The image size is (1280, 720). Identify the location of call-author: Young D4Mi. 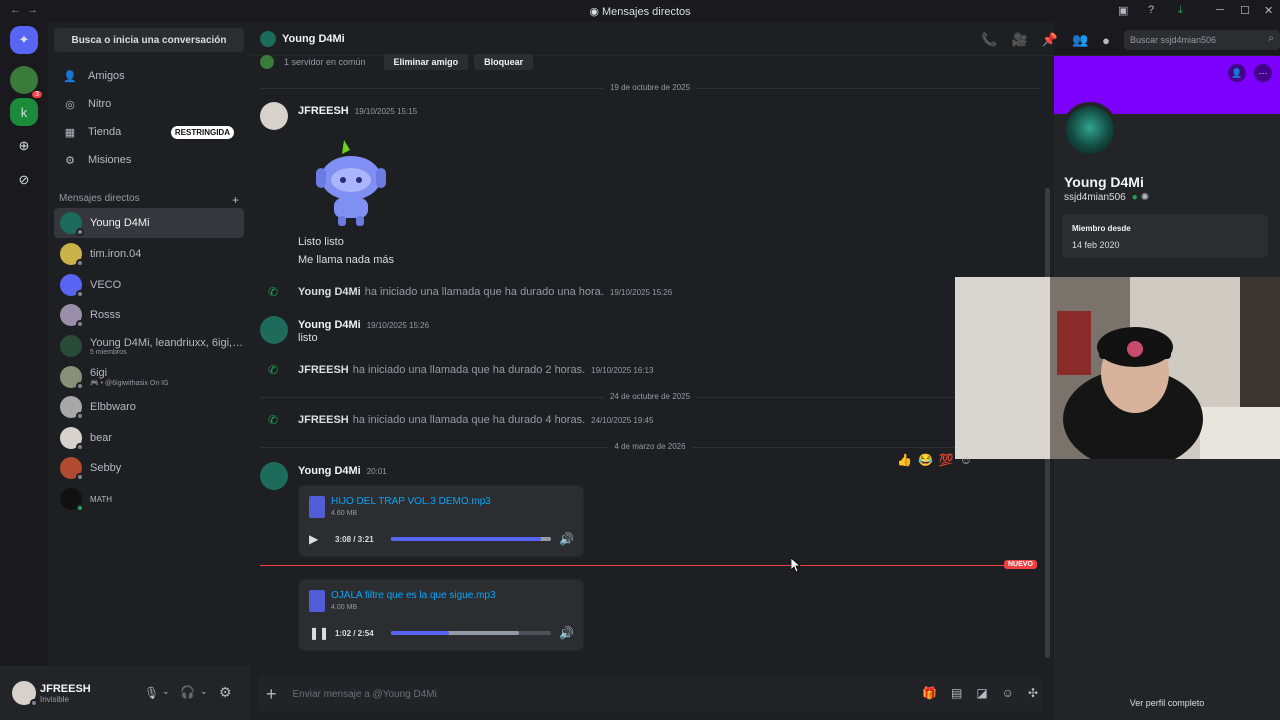
(329, 292).